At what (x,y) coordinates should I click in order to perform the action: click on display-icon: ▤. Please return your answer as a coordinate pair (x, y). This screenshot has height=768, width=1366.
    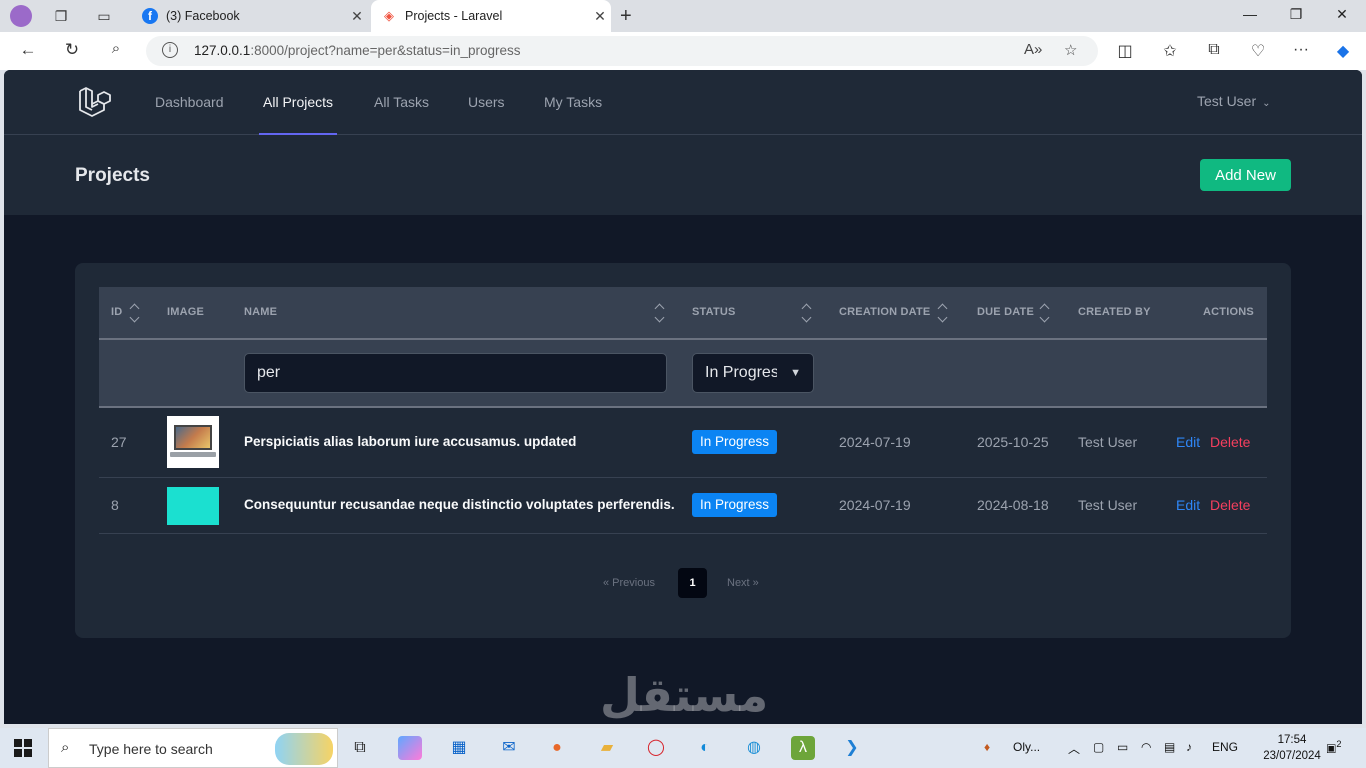
    Looking at the image, I should click on (1169, 747).